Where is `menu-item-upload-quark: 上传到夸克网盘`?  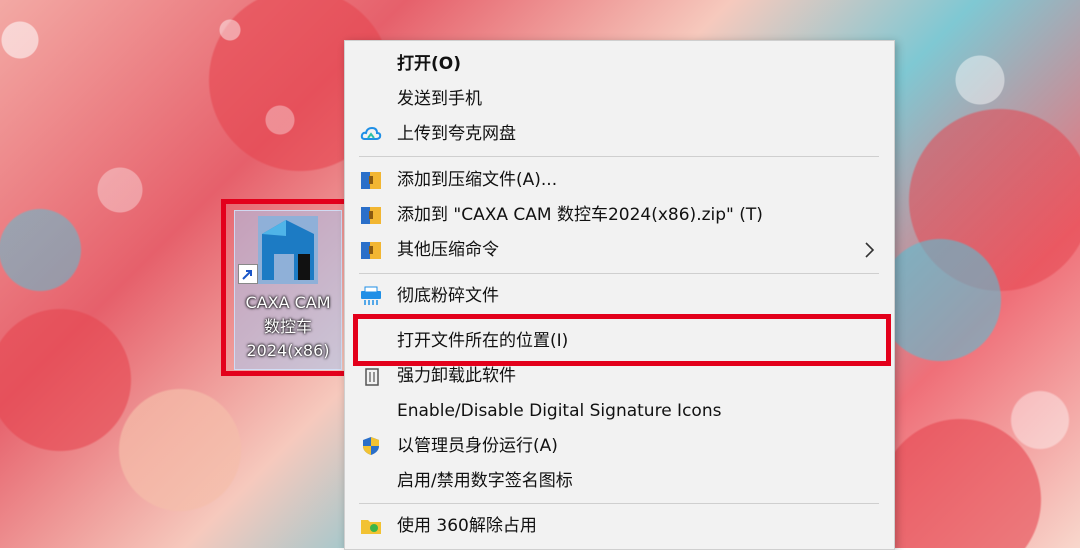
menu-item-upload-quark: 上传到夸克网盘 is located at coordinates (619, 134).